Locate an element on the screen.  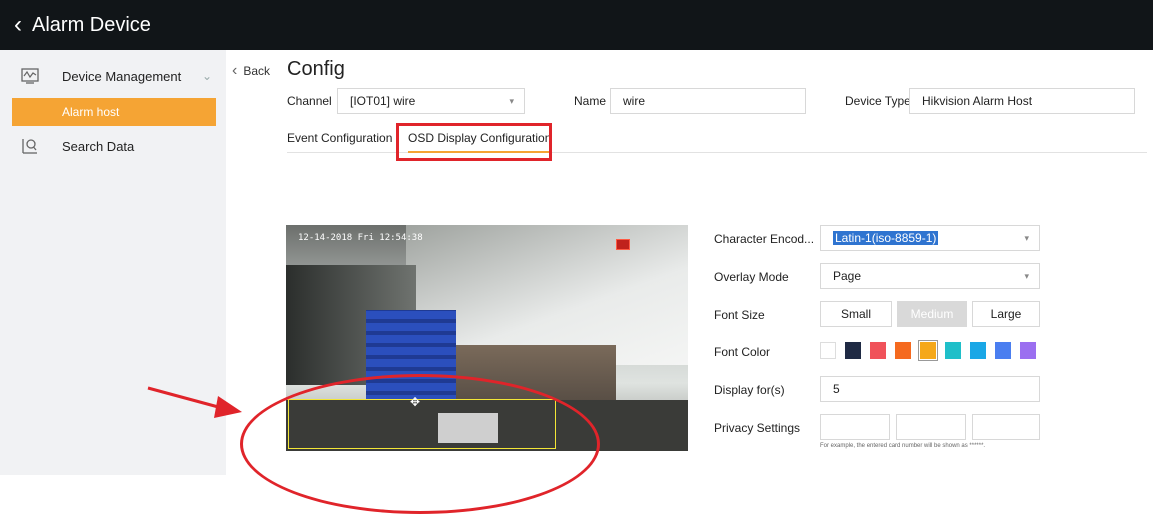
character-encoding-value: Latin-1(iso-8859-1) is located at coordinates (886, 238).